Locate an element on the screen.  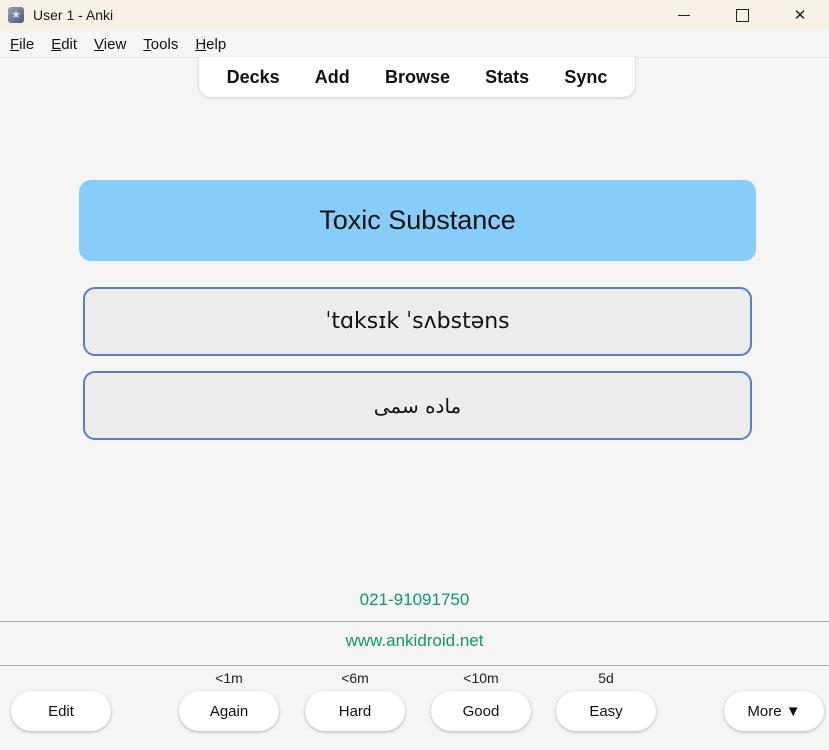
menu-help: Help is located at coordinates (210, 44).